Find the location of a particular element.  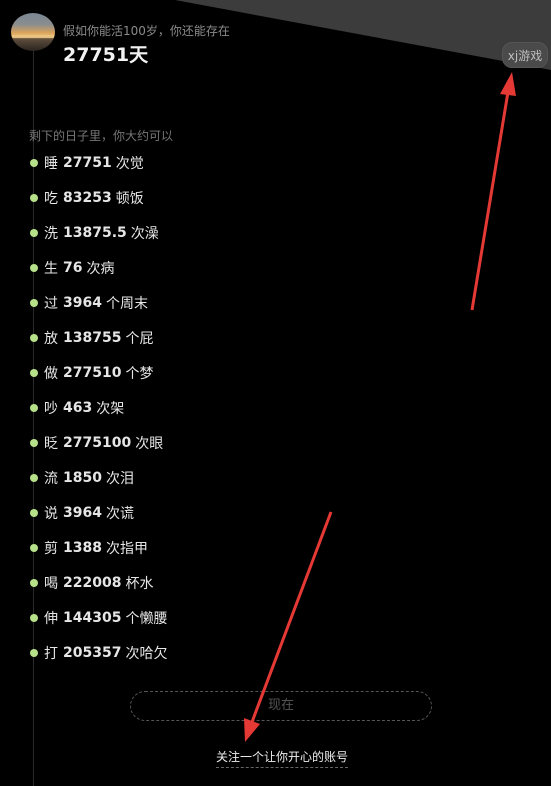

stat-verb: 喝 is located at coordinates (51, 583).